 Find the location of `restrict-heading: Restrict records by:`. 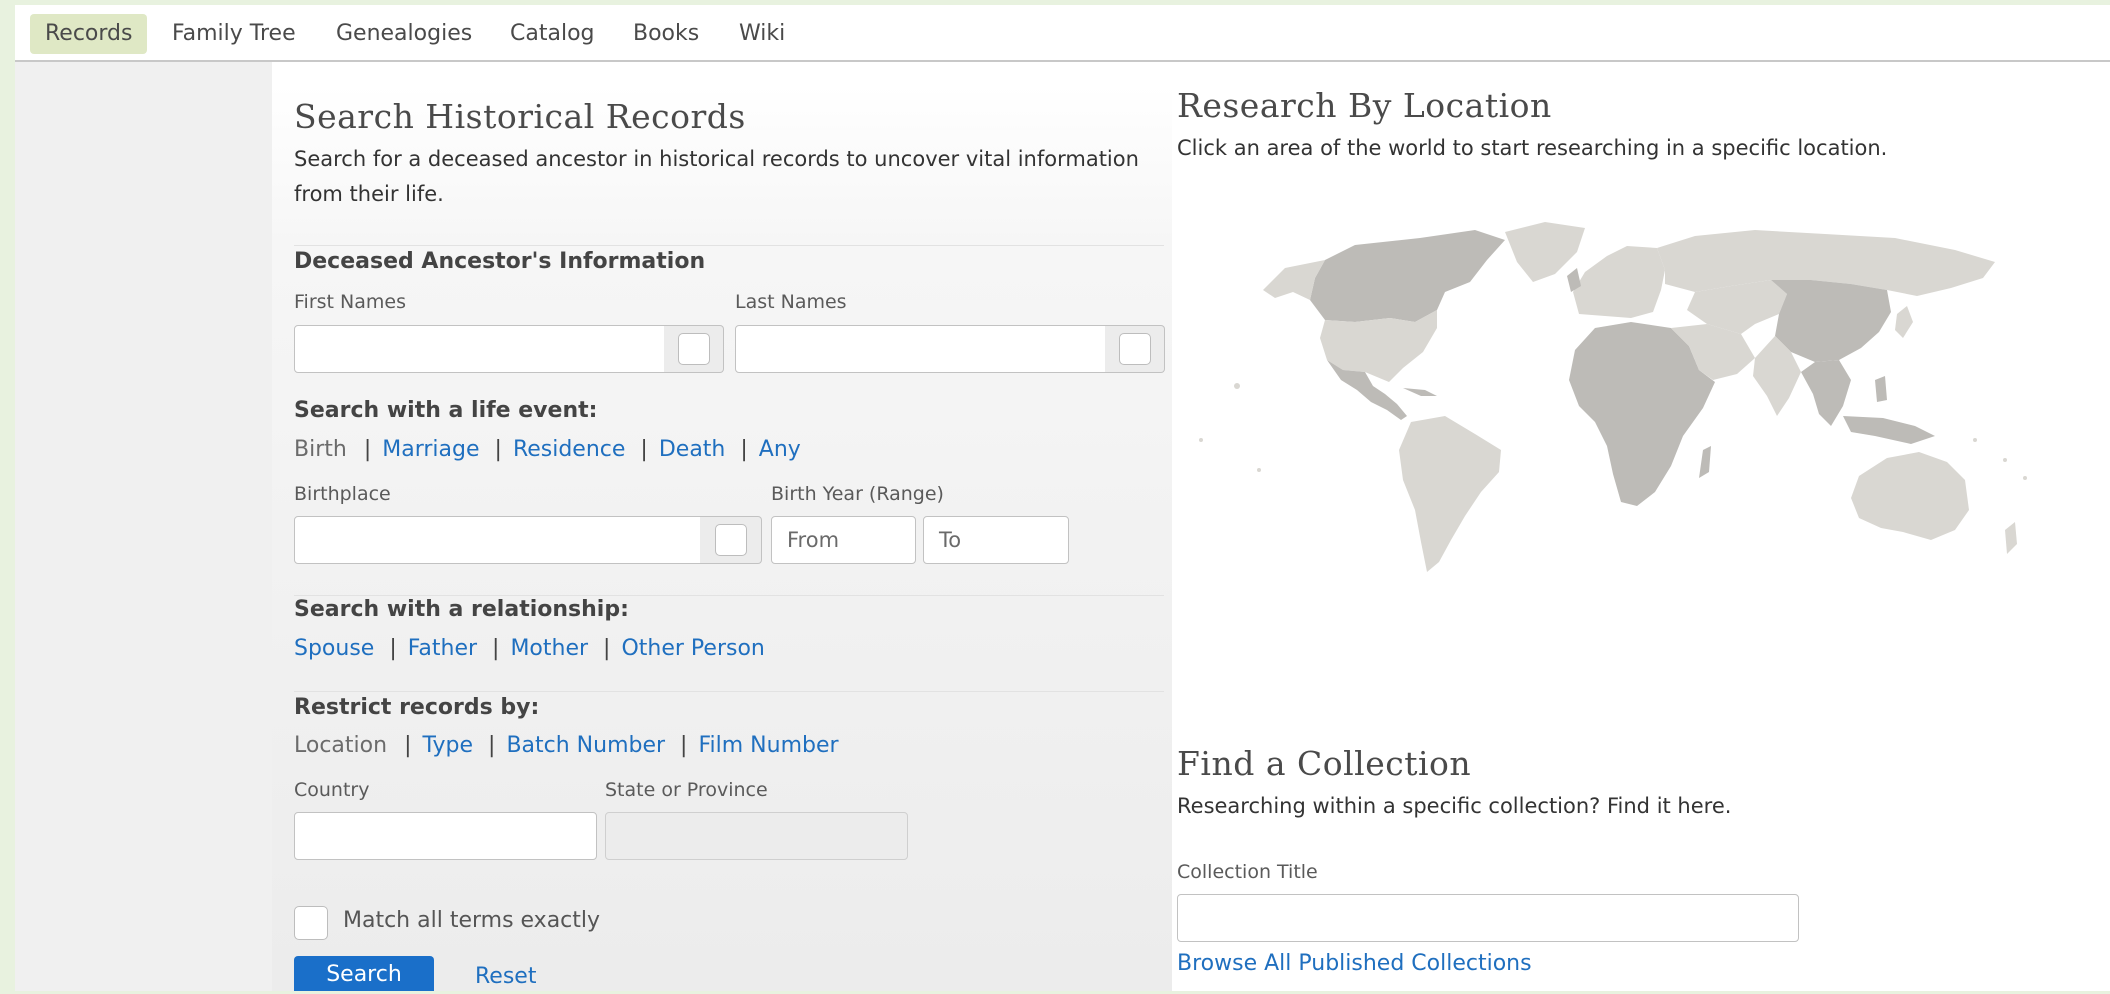

restrict-heading: Restrict records by: is located at coordinates (417, 707).